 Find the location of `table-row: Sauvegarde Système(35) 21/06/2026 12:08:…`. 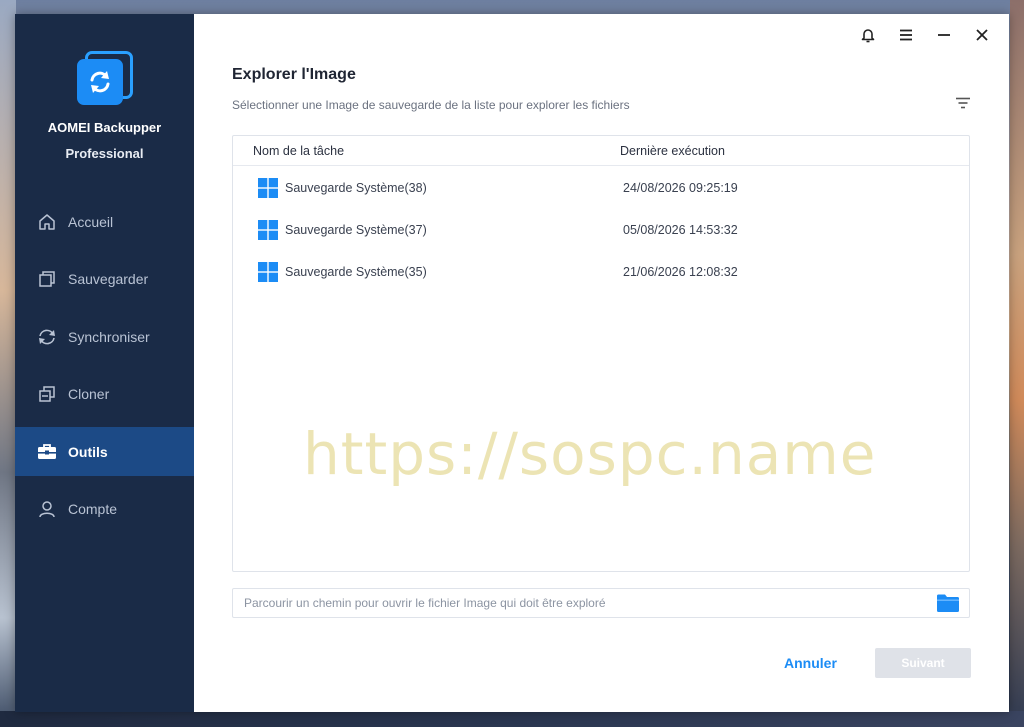

table-row: Sauvegarde Système(35) 21/06/2026 12:08:… is located at coordinates (601, 272).